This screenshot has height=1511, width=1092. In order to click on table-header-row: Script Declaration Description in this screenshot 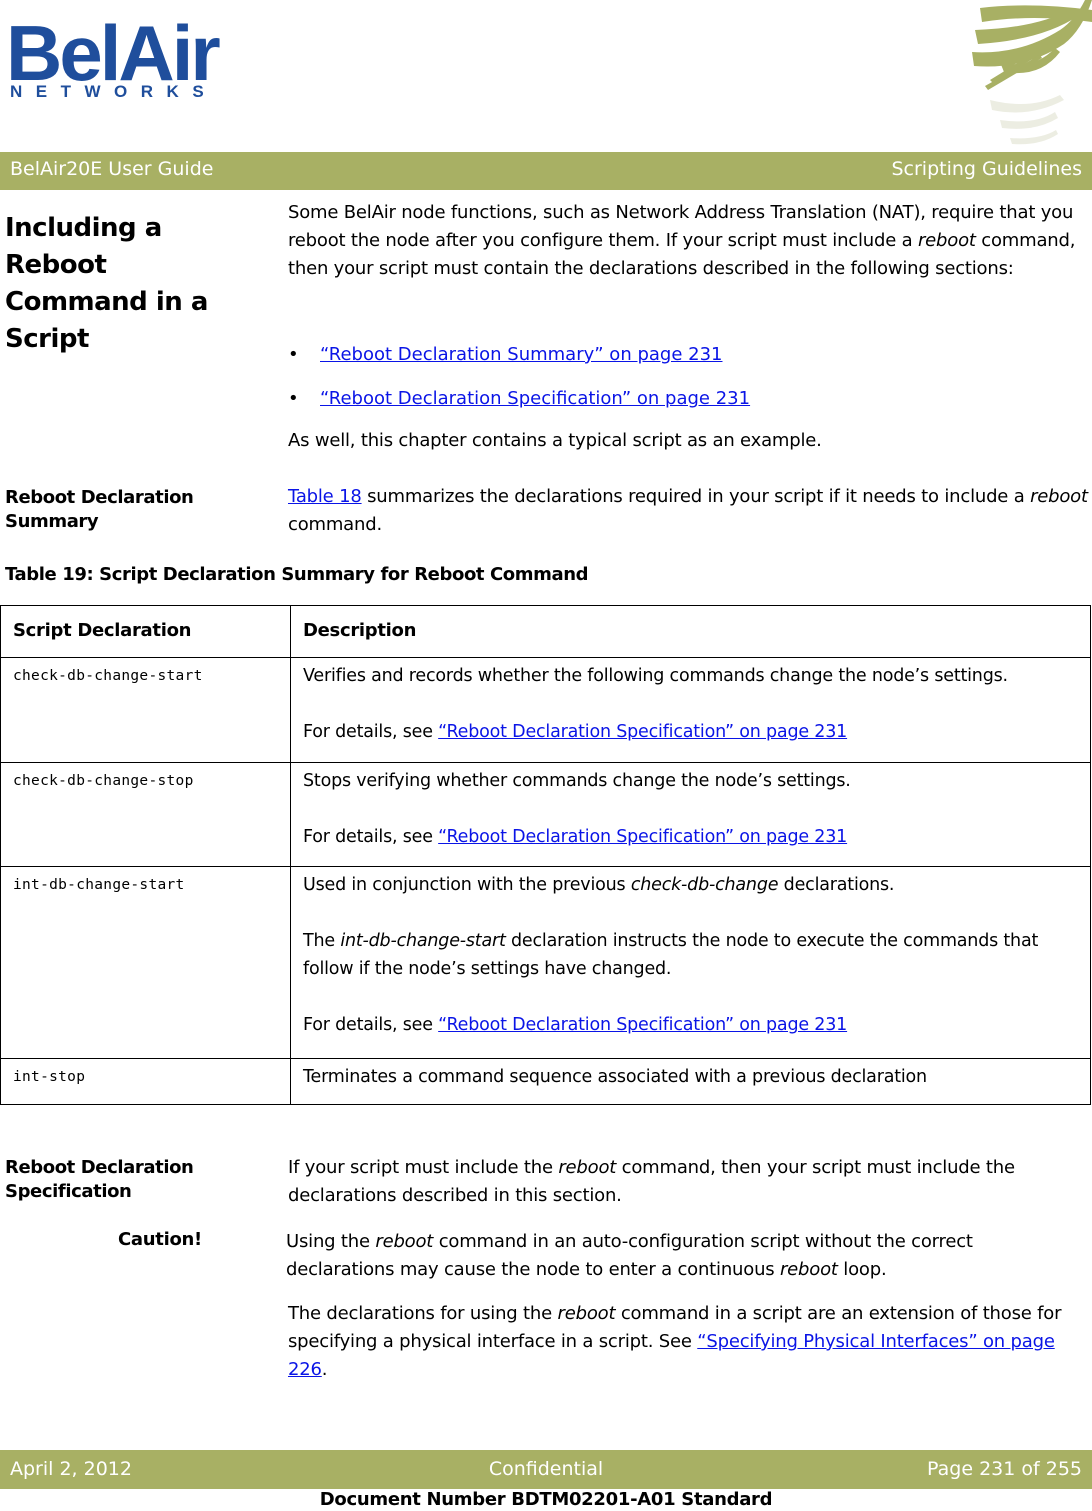, I will do `click(545, 631)`.